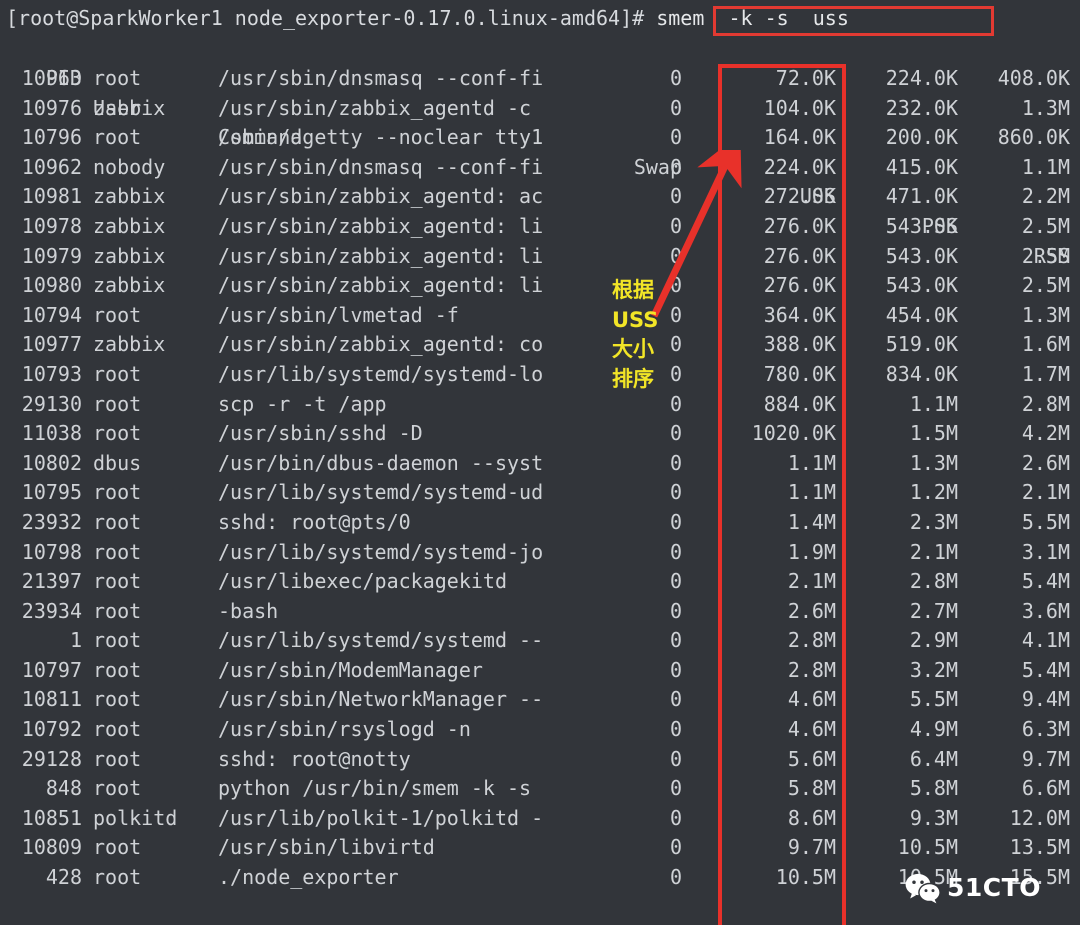  Describe the element at coordinates (381, 640) in the screenshot. I see `cell-command: /usr/lib/systemd/systemd --` at that location.